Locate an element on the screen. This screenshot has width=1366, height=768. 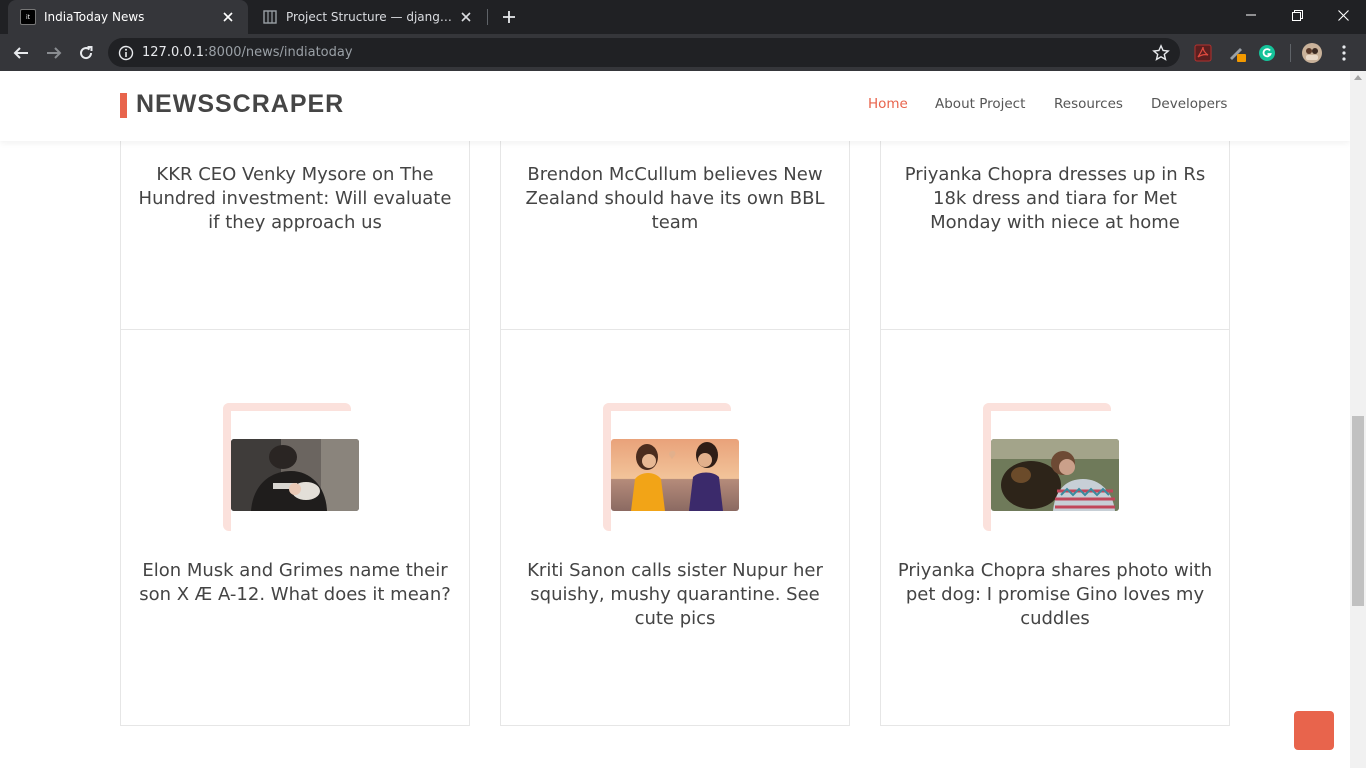
tab-title: IndiaToday News is located at coordinates (94, 17).